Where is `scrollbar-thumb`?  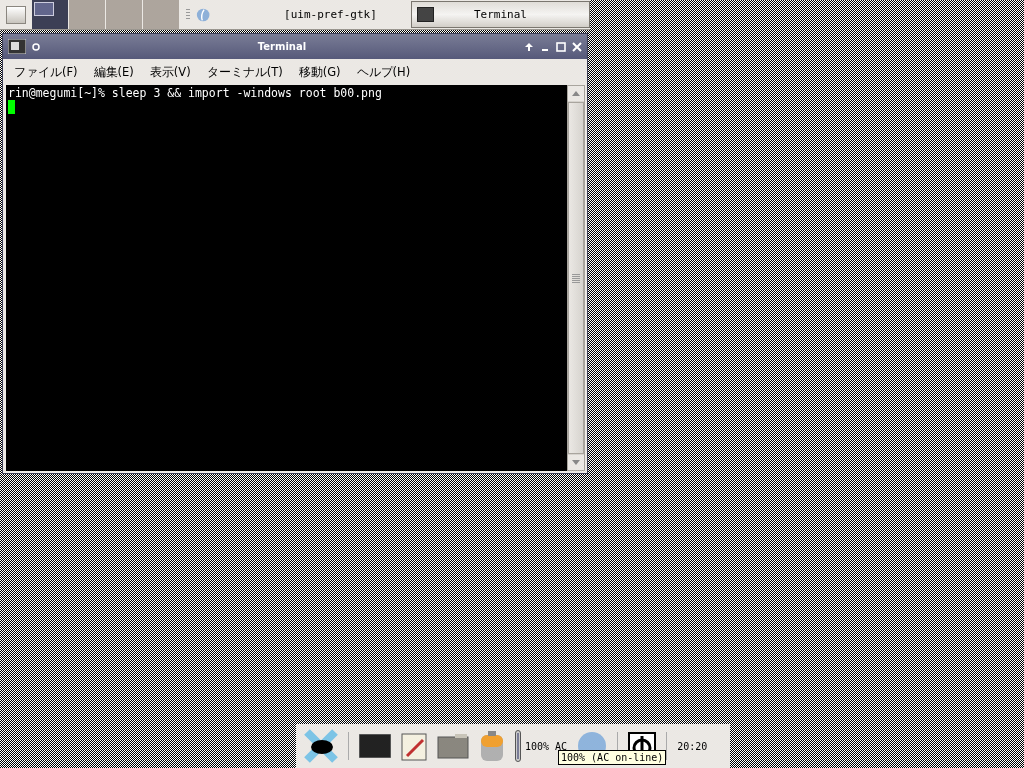 scrollbar-thumb is located at coordinates (576, 278).